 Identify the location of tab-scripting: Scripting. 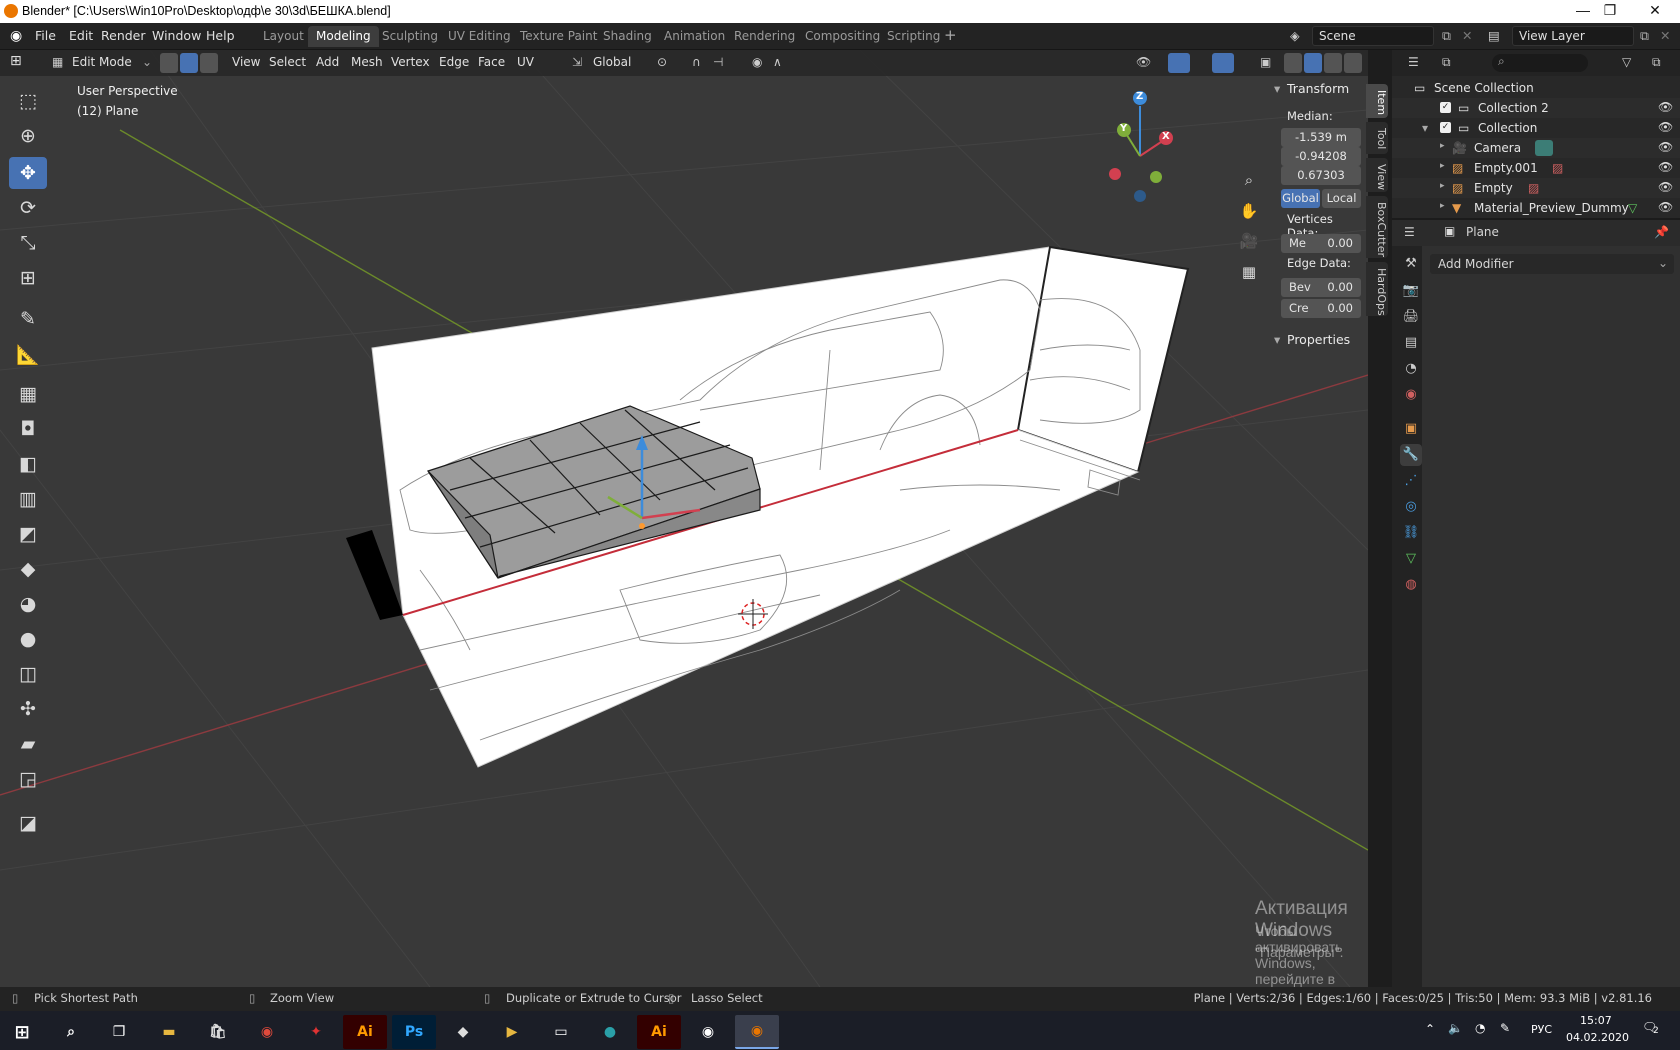
(913, 36).